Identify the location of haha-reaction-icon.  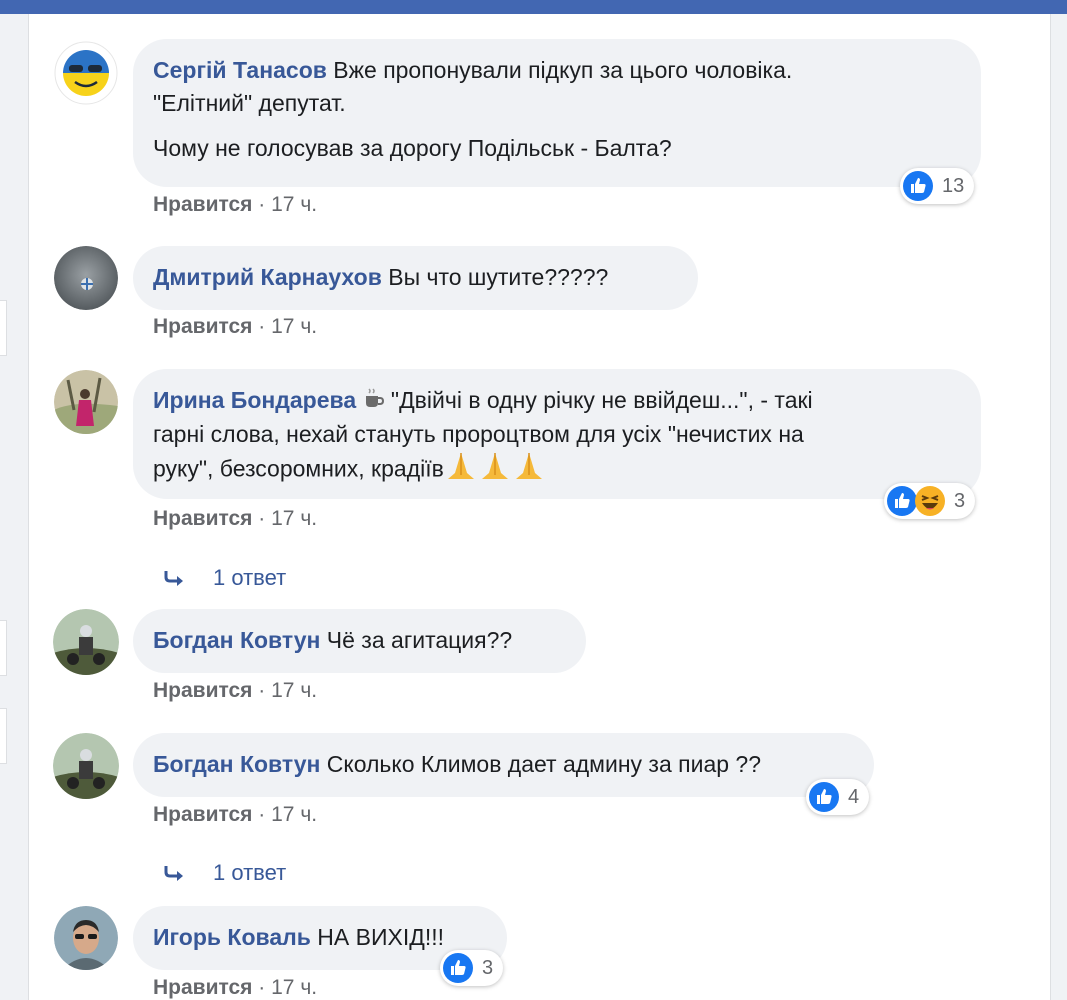
(930, 501).